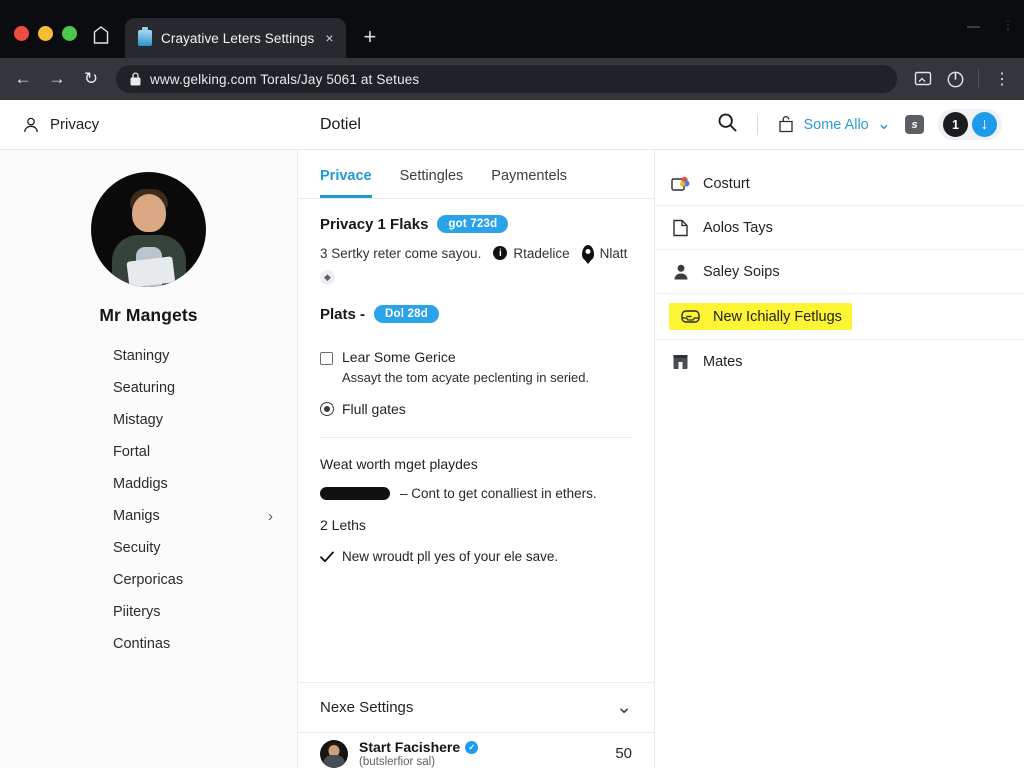  I want to click on tab-paymentels: Paymentels, so click(529, 183).